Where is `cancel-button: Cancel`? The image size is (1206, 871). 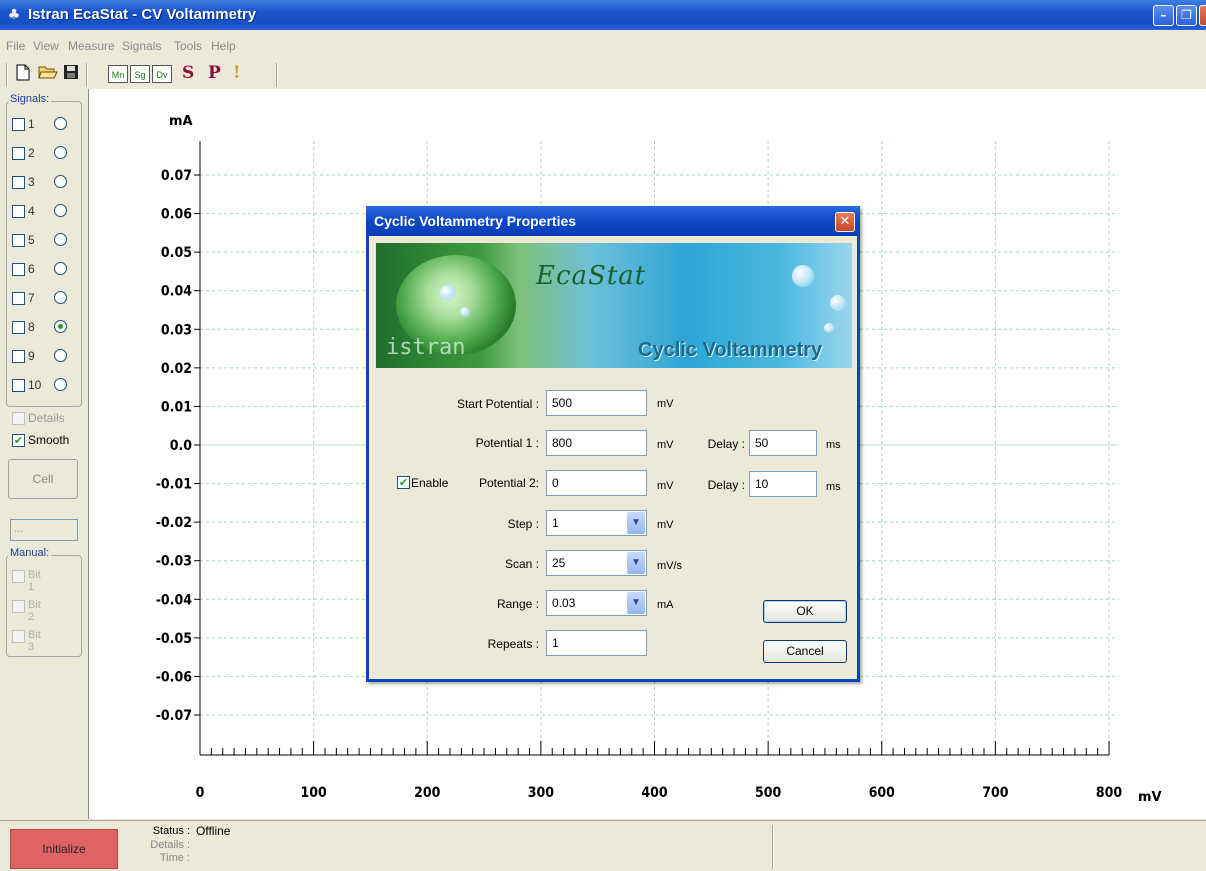
cancel-button: Cancel is located at coordinates (805, 651).